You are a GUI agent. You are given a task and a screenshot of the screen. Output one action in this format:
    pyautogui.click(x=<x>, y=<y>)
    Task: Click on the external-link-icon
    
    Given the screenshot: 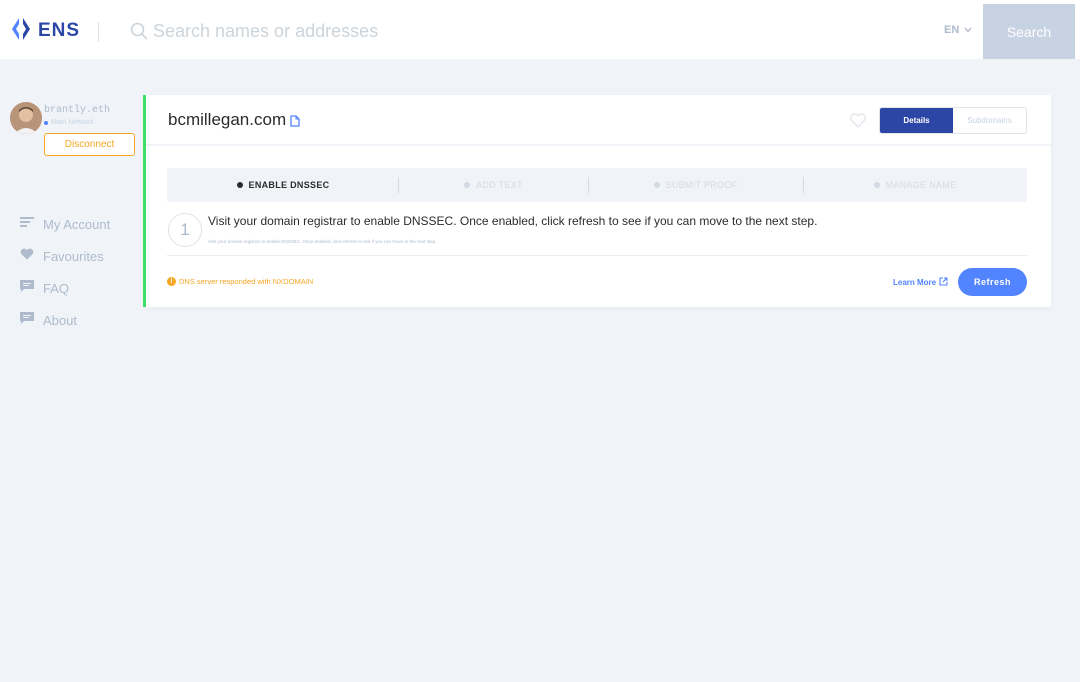 What is the action you would take?
    pyautogui.click(x=943, y=282)
    